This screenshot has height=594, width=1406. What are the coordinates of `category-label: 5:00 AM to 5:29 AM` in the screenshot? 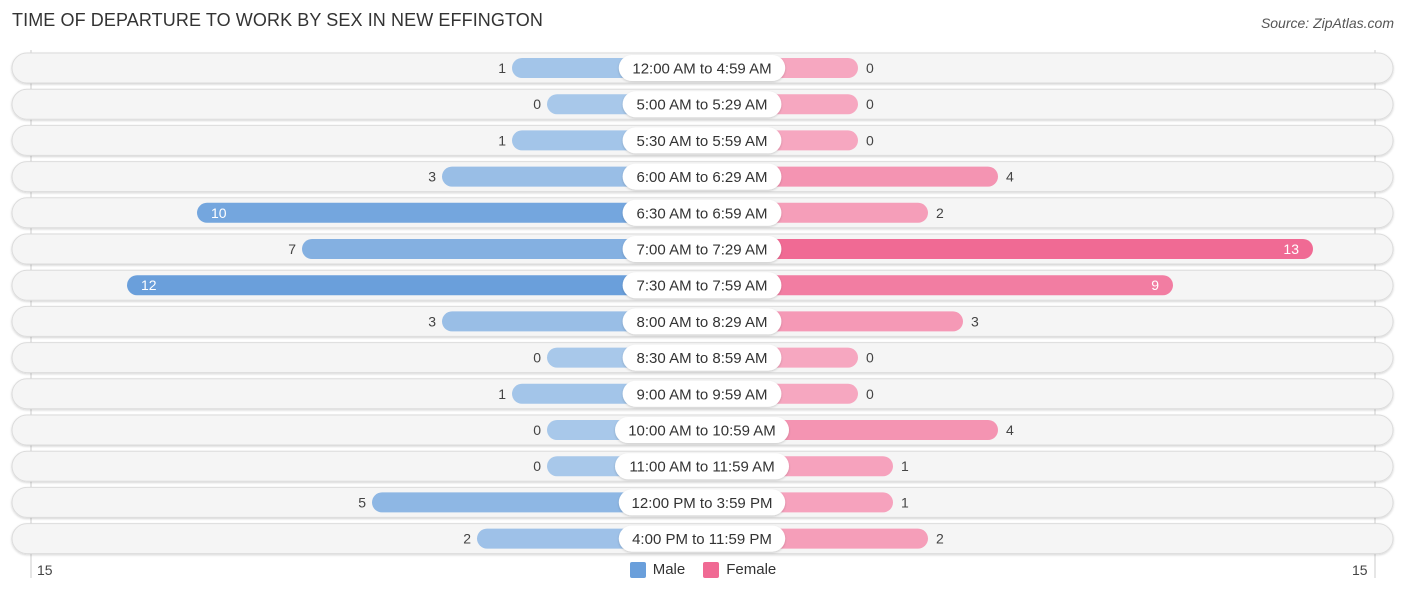 It's located at (702, 105).